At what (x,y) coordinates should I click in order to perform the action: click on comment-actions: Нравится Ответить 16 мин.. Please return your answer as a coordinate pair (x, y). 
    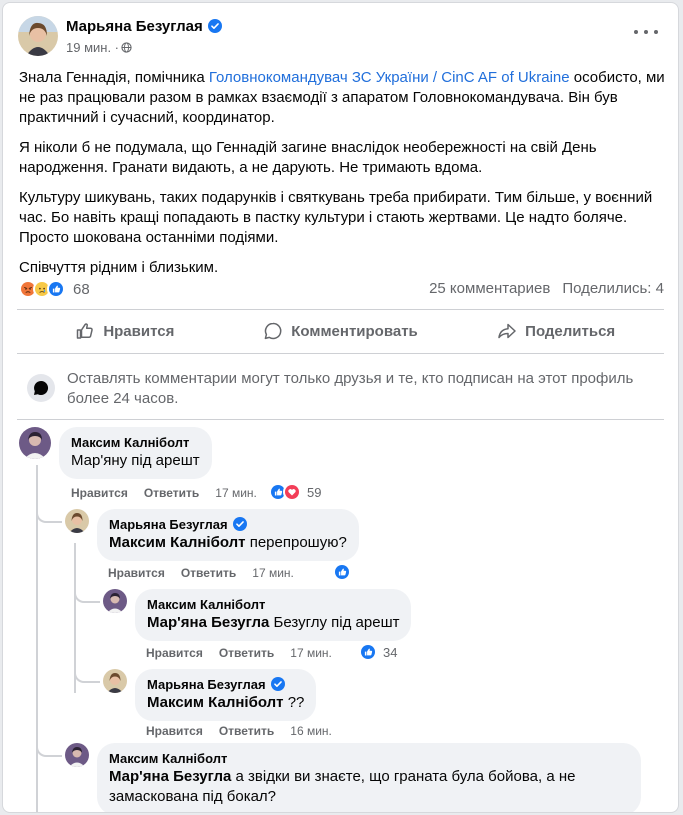
    Looking at the image, I should click on (239, 731).